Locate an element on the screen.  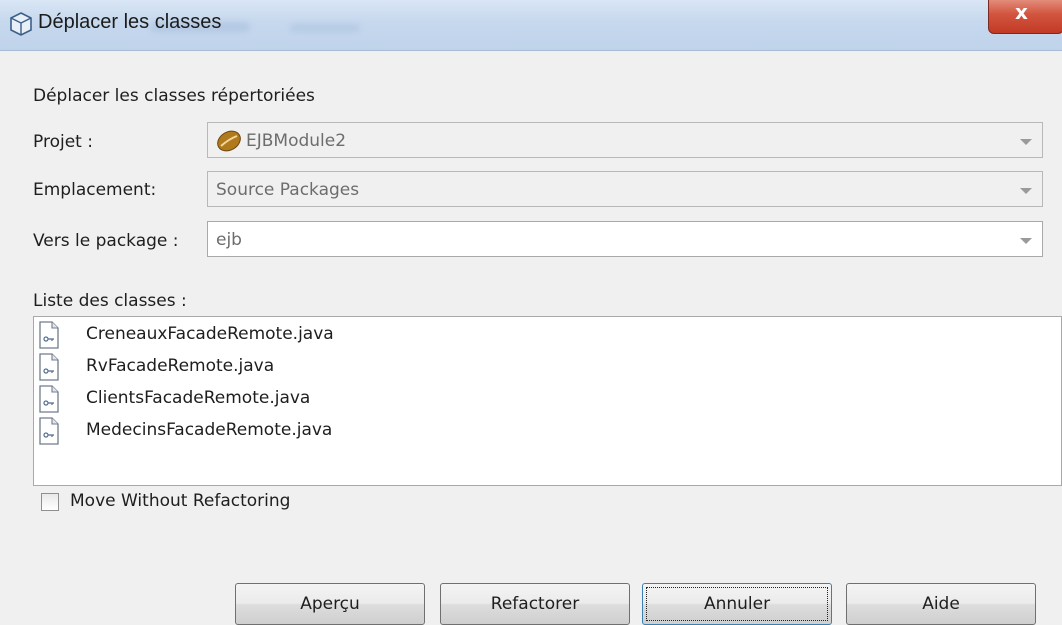
help-button: Aide is located at coordinates (941, 604).